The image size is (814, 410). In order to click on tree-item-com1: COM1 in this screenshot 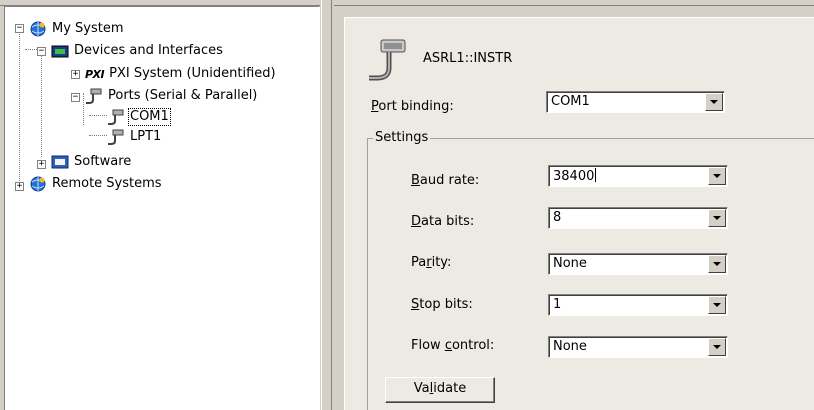, I will do `click(139, 117)`.